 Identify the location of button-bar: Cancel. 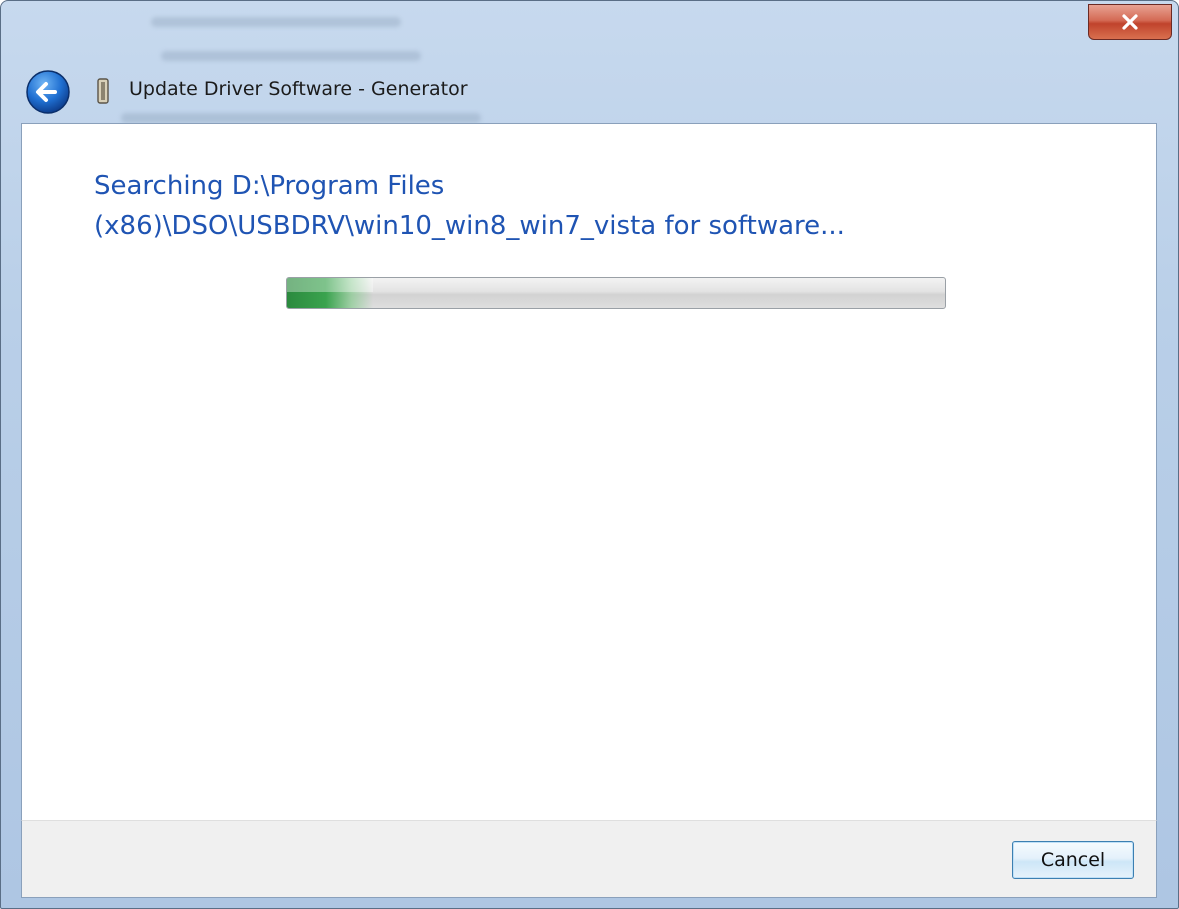
(589, 859).